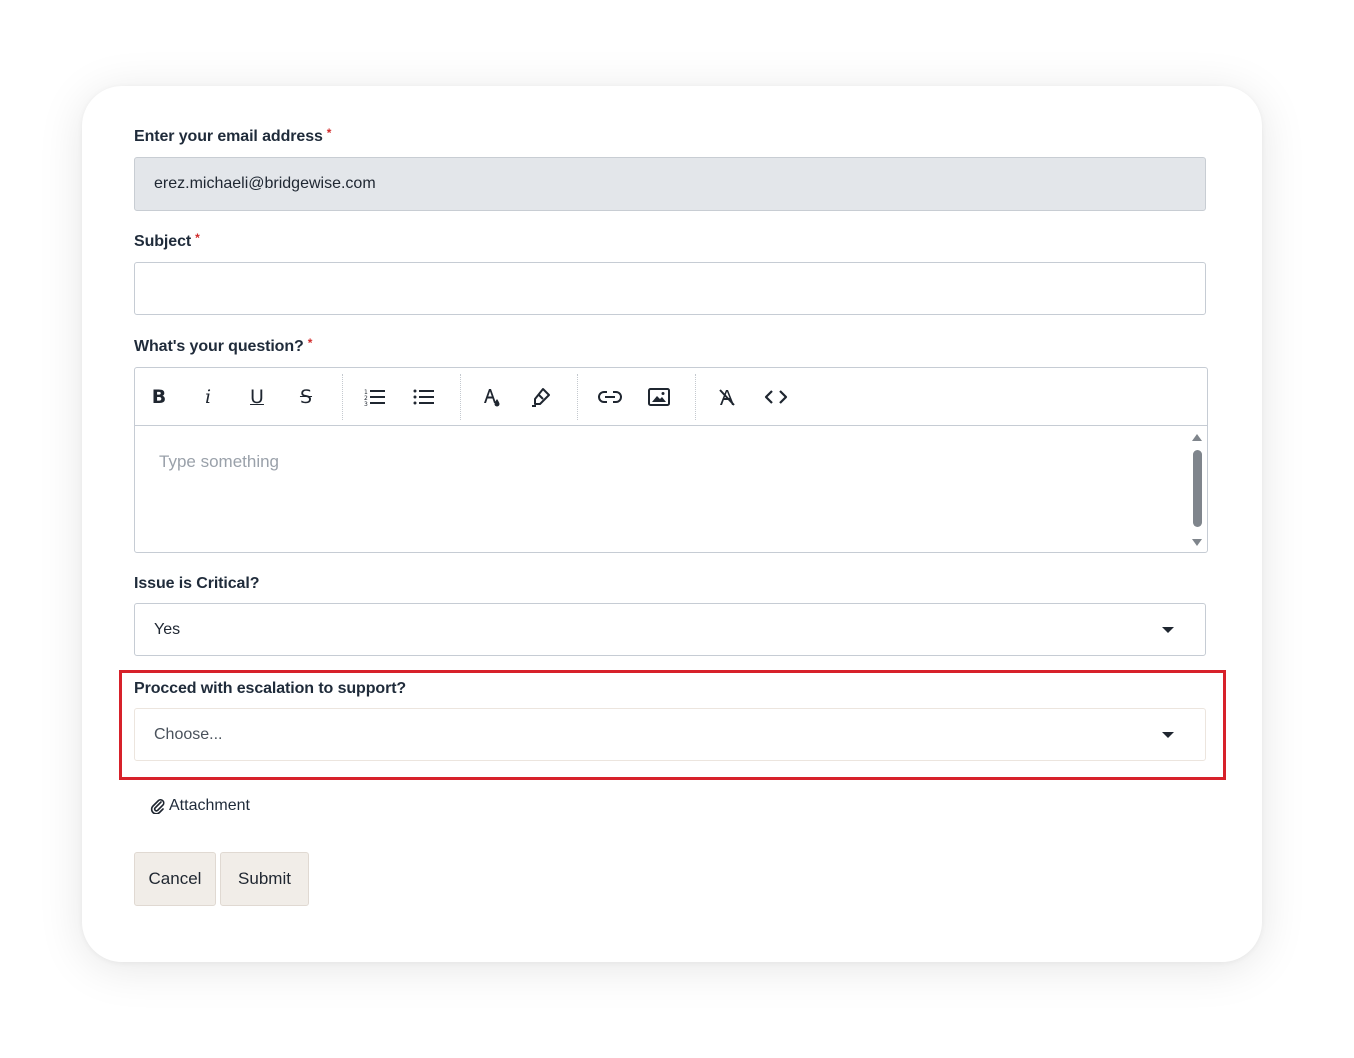  I want to click on font-color-icon, so click(492, 398).